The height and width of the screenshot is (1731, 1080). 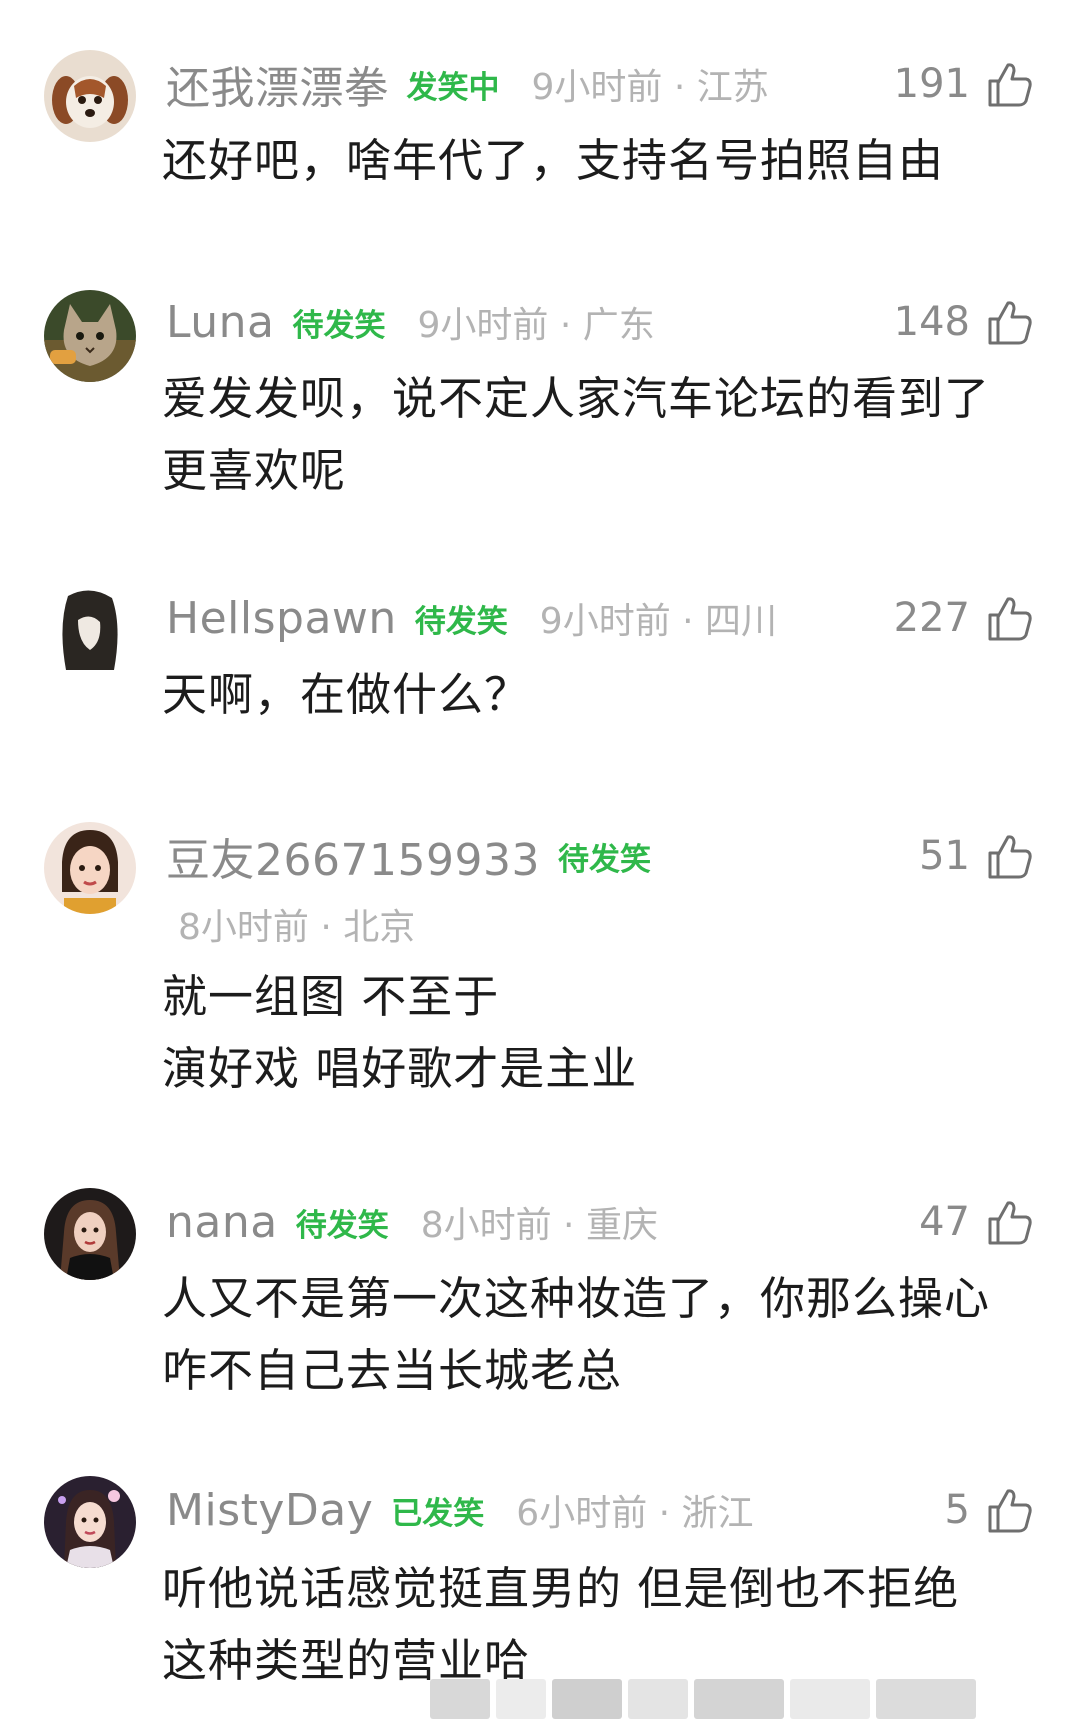 What do you see at coordinates (400, 1068) in the screenshot?
I see `comment-text: 演好戏 唱好歌才是主业` at bounding box center [400, 1068].